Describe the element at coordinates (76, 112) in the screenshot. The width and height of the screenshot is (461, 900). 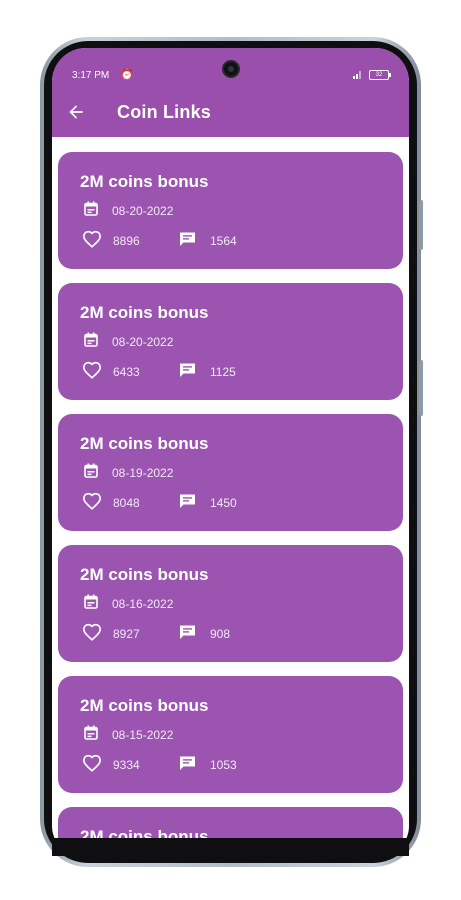
I see `arrow-left-icon` at that location.